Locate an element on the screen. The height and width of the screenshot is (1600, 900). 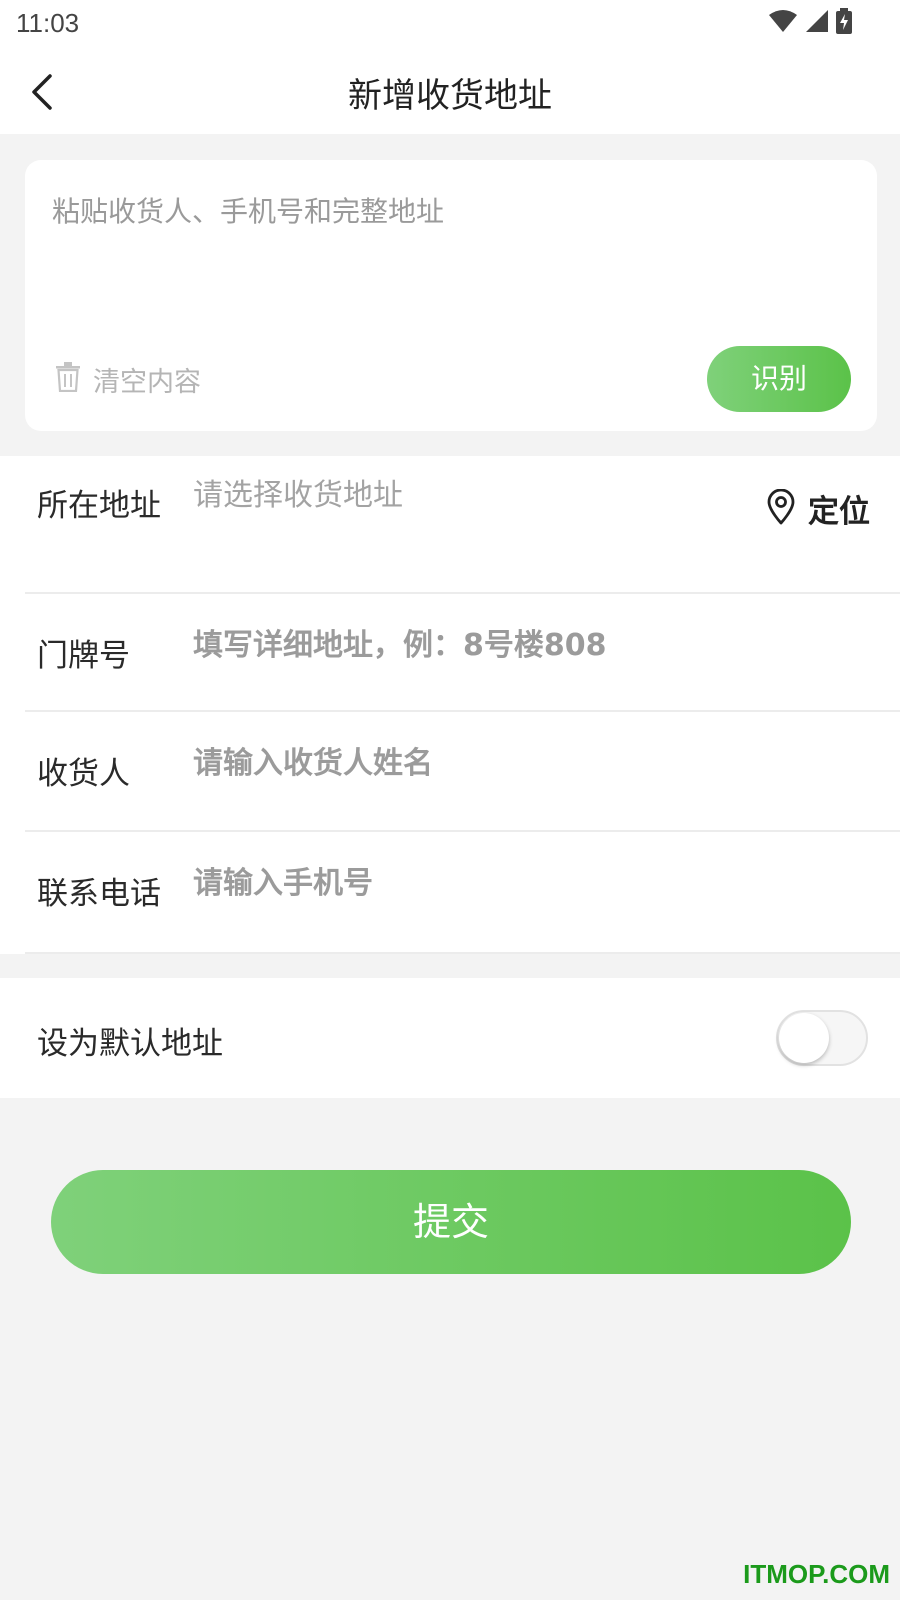
wifi-icon is located at coordinates (783, 23).